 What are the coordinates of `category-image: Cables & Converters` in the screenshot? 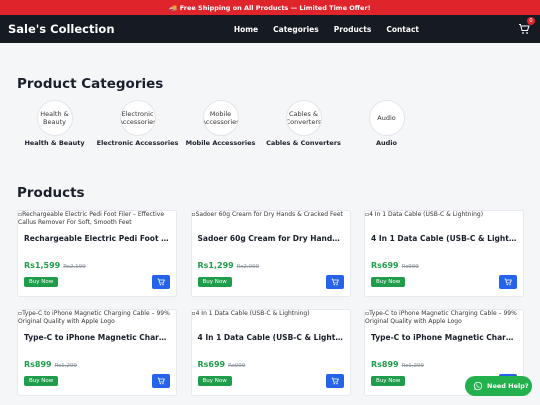 It's located at (303, 118).